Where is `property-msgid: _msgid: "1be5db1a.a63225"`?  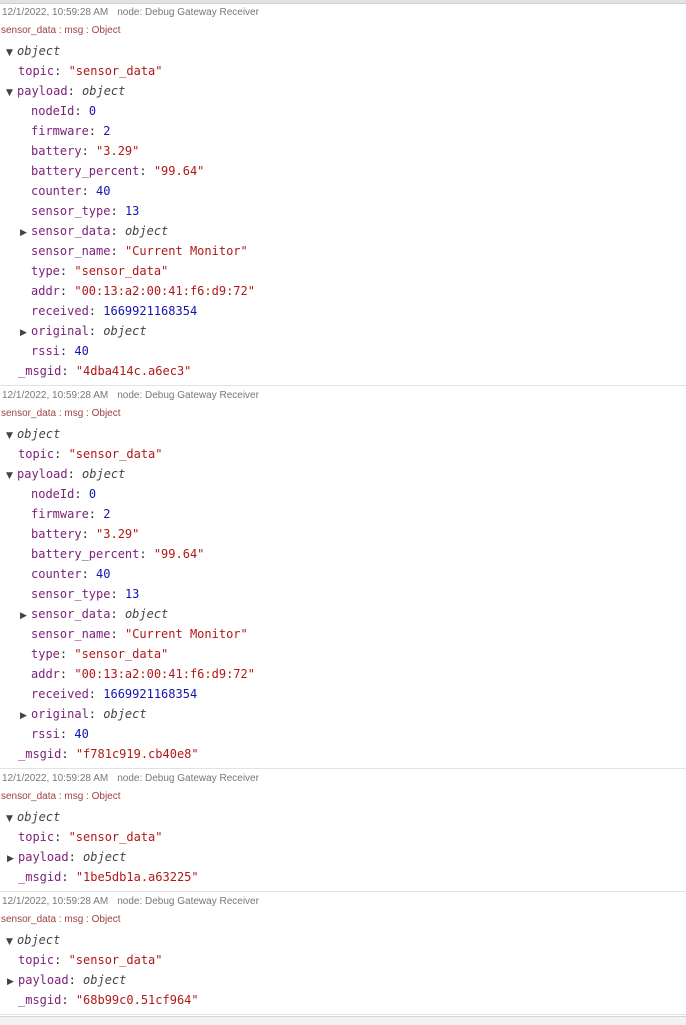 property-msgid: _msgid: "1be5db1a.a63225" is located at coordinates (108, 877).